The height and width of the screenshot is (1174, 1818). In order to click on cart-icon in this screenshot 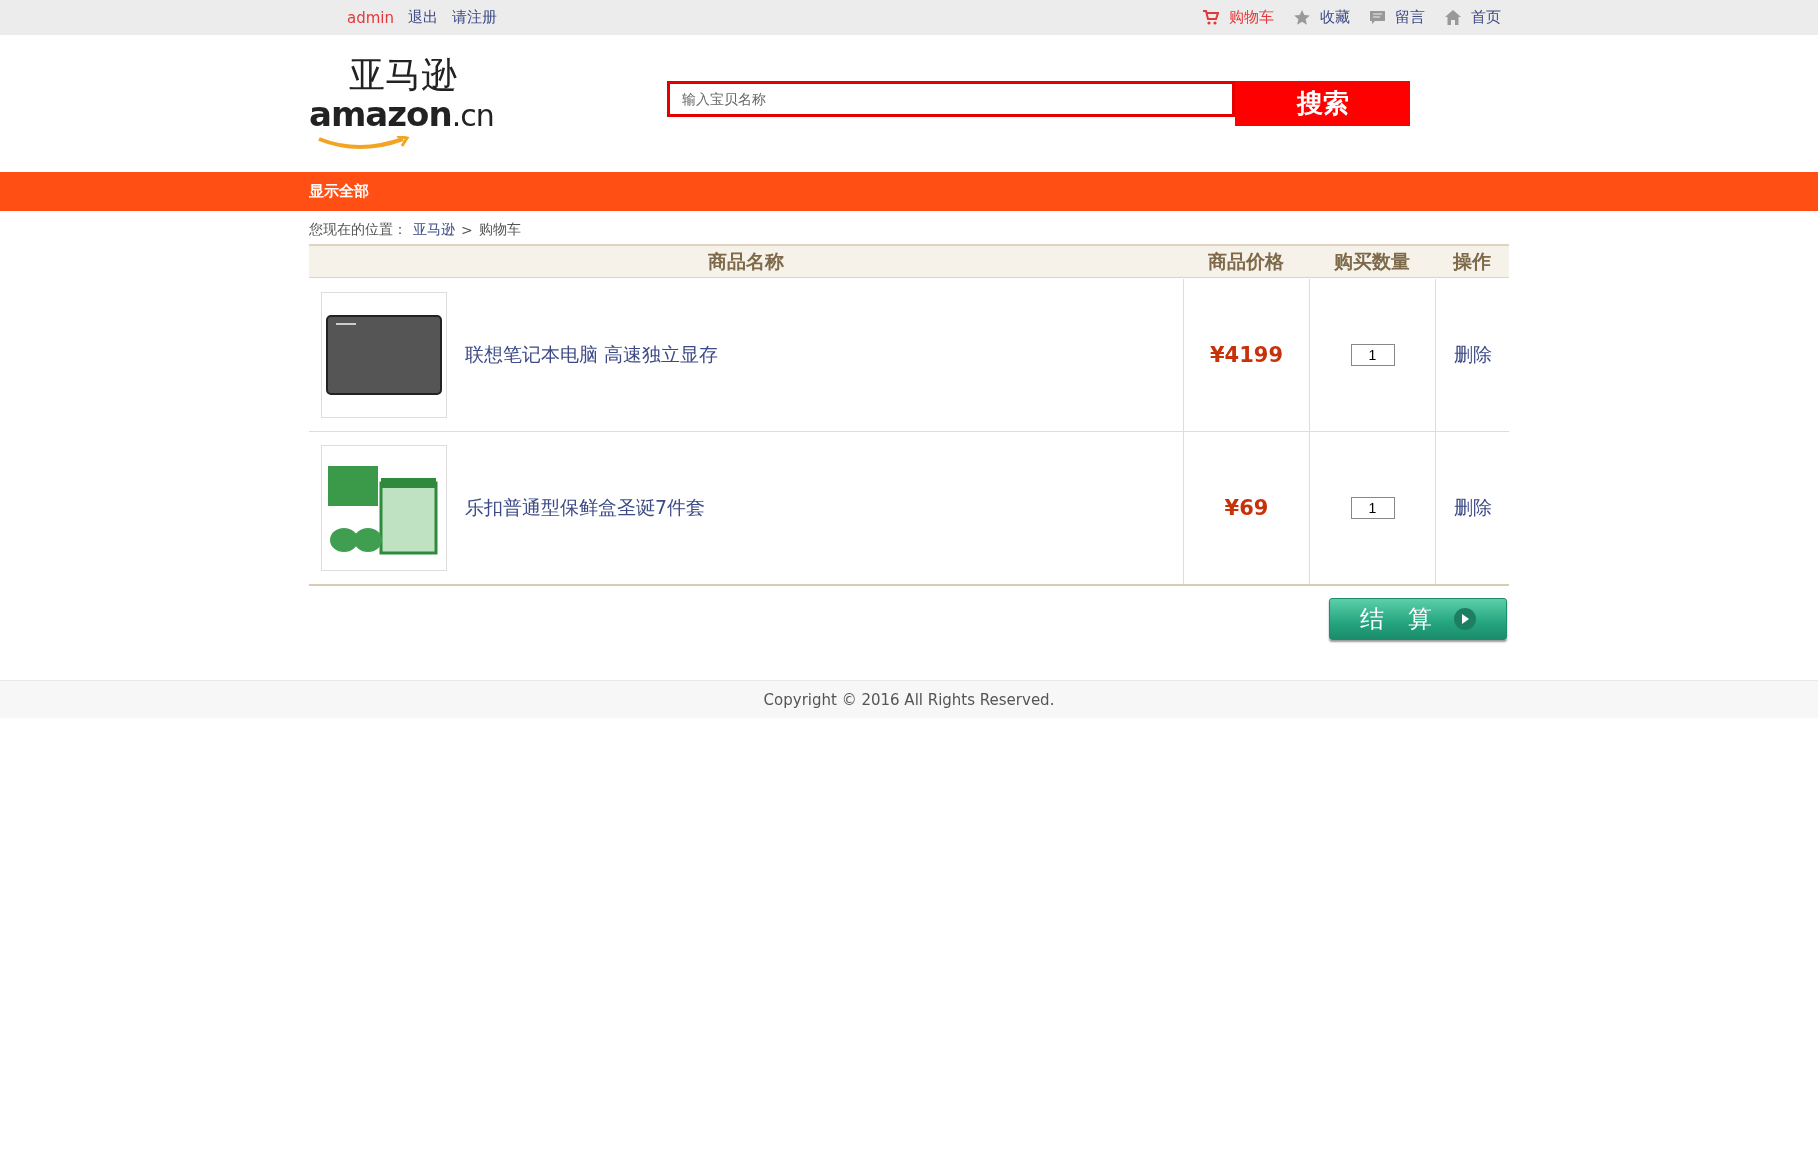, I will do `click(1211, 17)`.